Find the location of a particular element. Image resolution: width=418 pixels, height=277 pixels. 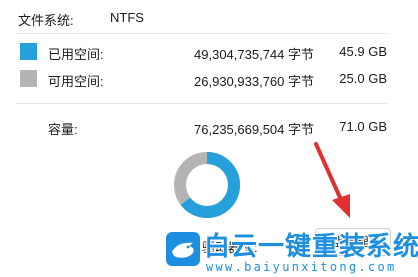

red-arrow-icon is located at coordinates (332, 180).